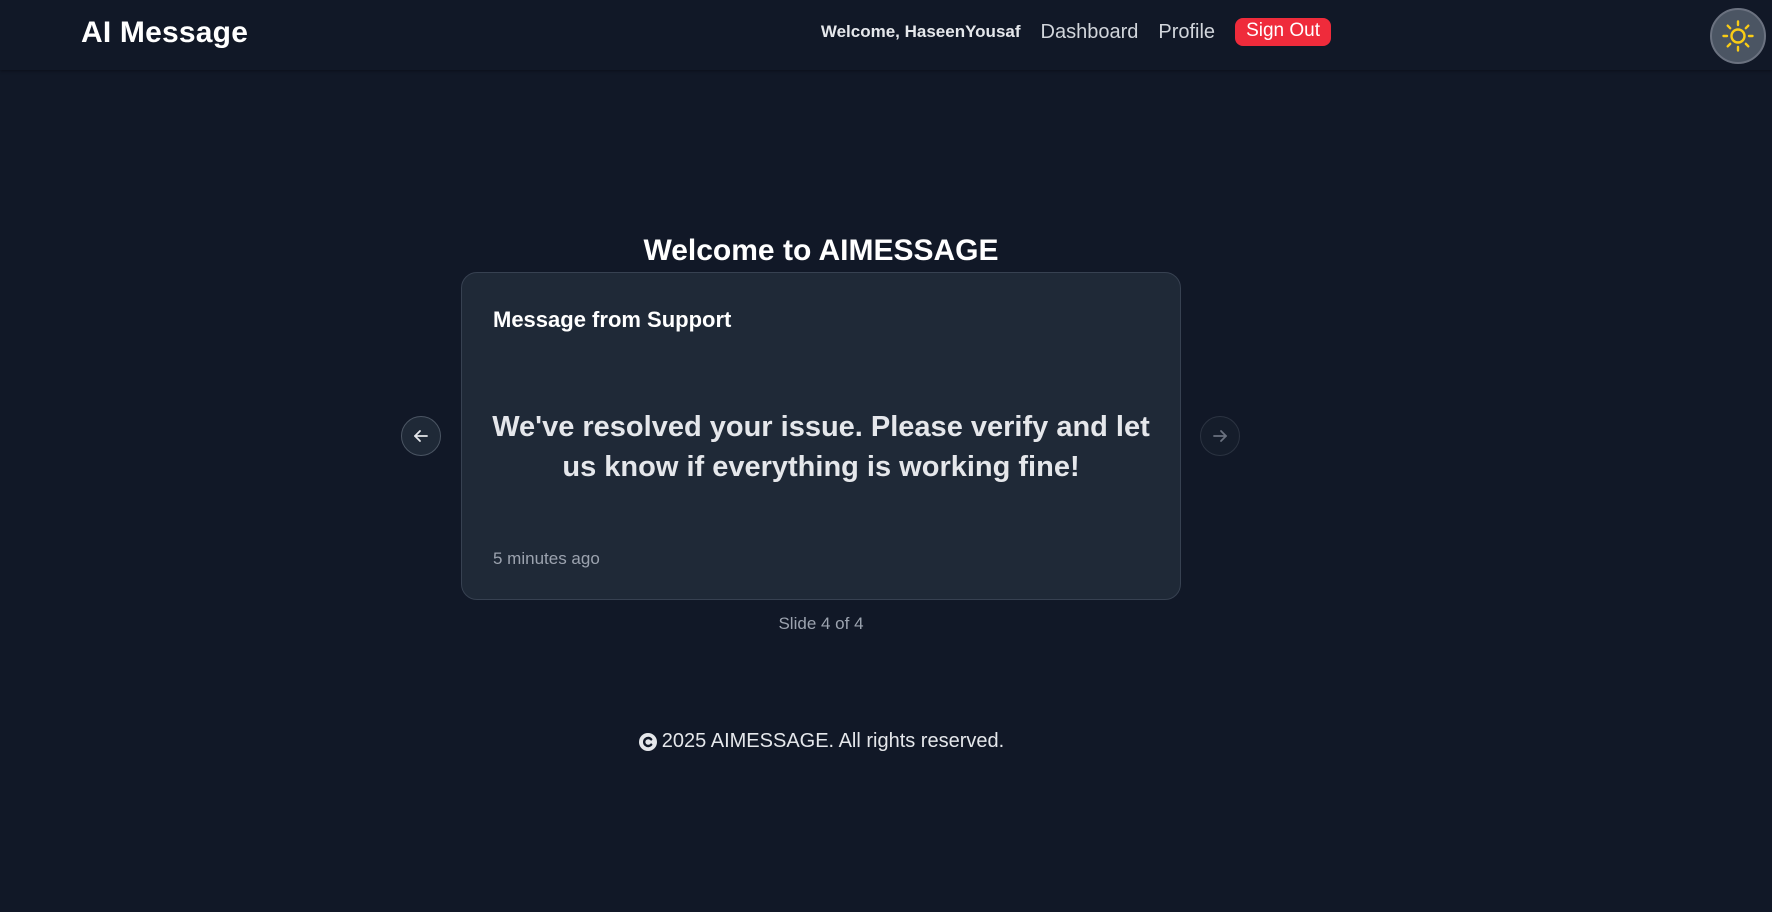 This screenshot has height=912, width=1772. I want to click on nav-profile-link: Profile, so click(1186, 32).